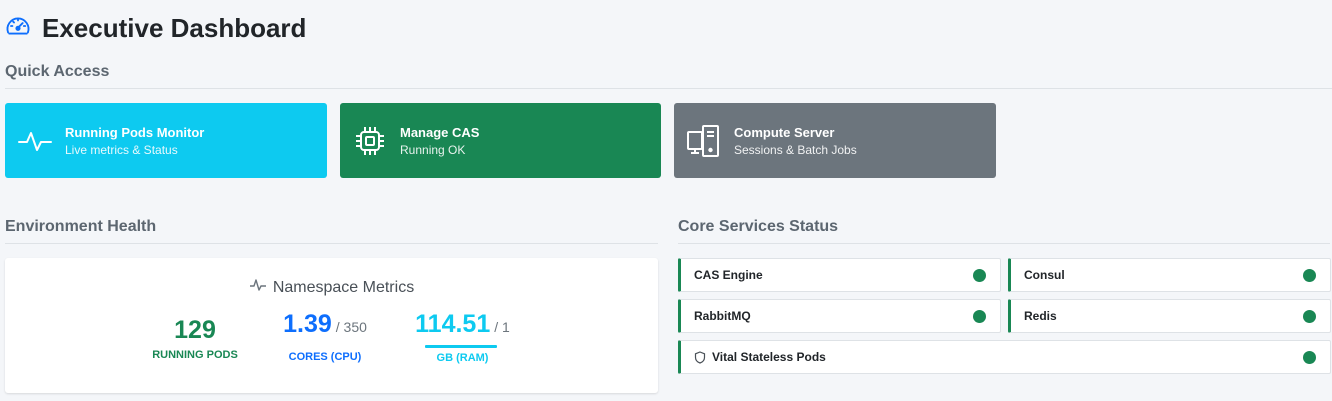 Image resolution: width=1332 pixels, height=401 pixels. What do you see at coordinates (195, 330) in the screenshot?
I see `running-pods-value: 129` at bounding box center [195, 330].